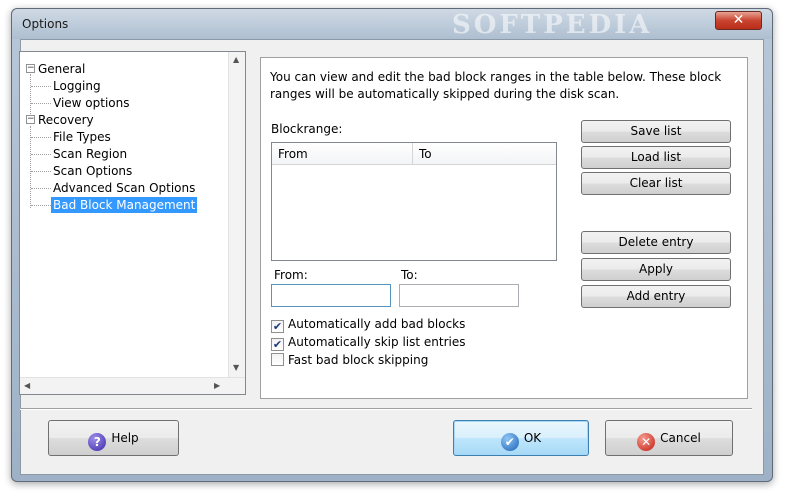  What do you see at coordinates (132, 385) in the screenshot?
I see `tree-horizontal-scrollbar: ◀ ▶` at bounding box center [132, 385].